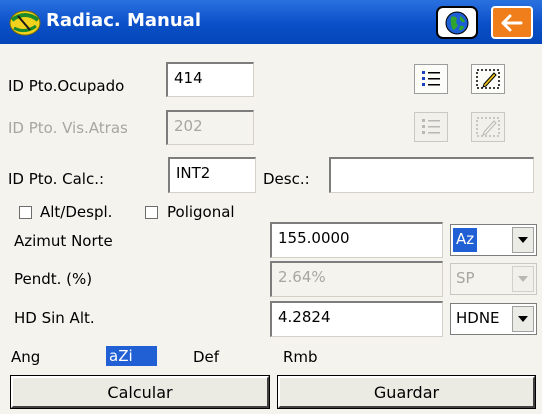  I want to click on globe-icon, so click(457, 22).